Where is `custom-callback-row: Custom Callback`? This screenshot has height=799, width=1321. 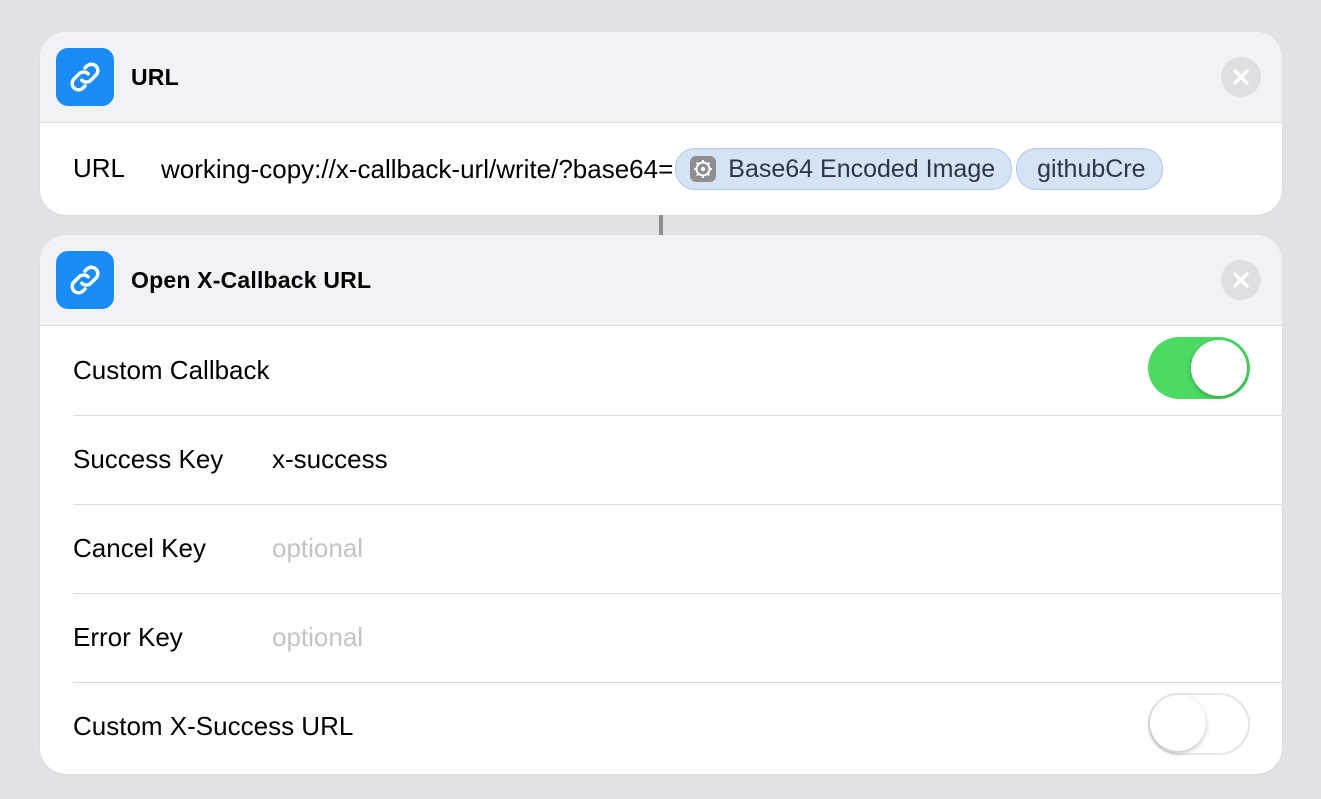
custom-callback-row: Custom Callback is located at coordinates (677, 371).